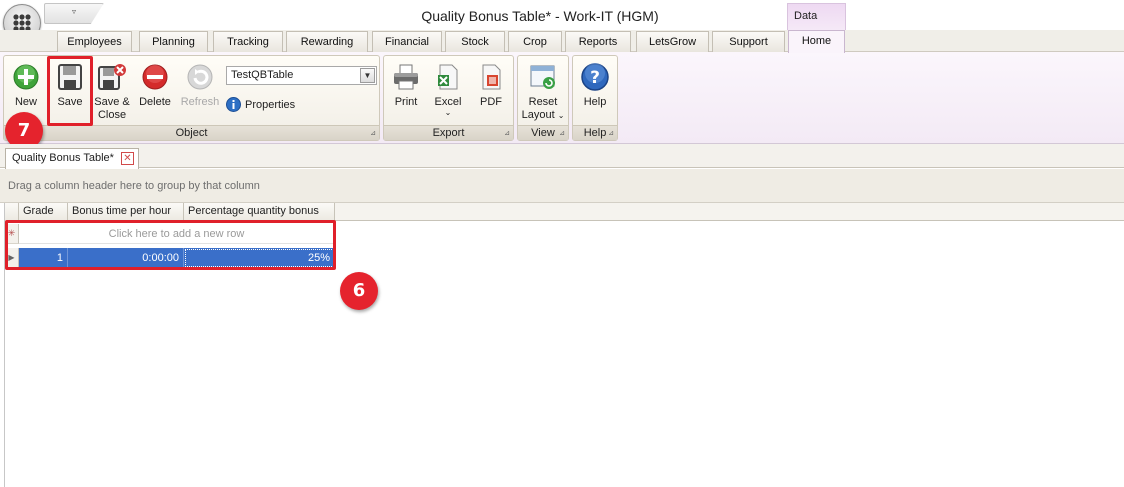 This screenshot has width=1124, height=487. I want to click on context-tab-data: Data, so click(816, 16).